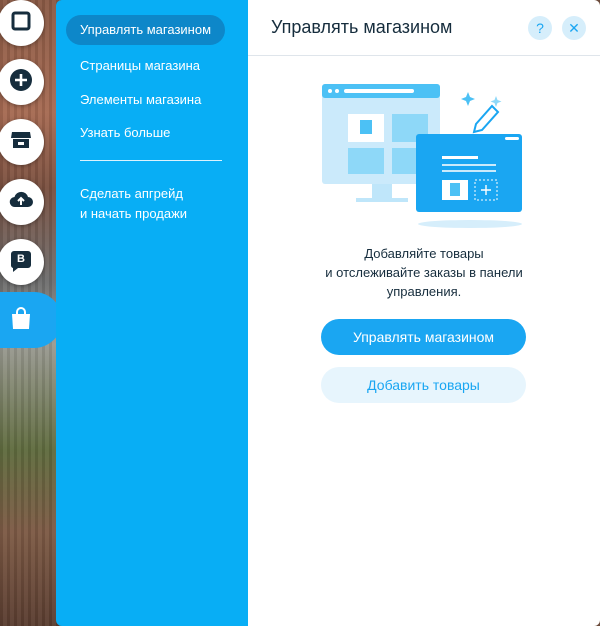 The height and width of the screenshot is (626, 600). What do you see at coordinates (362, 27) in the screenshot?
I see `page-title: Управлять магазином` at bounding box center [362, 27].